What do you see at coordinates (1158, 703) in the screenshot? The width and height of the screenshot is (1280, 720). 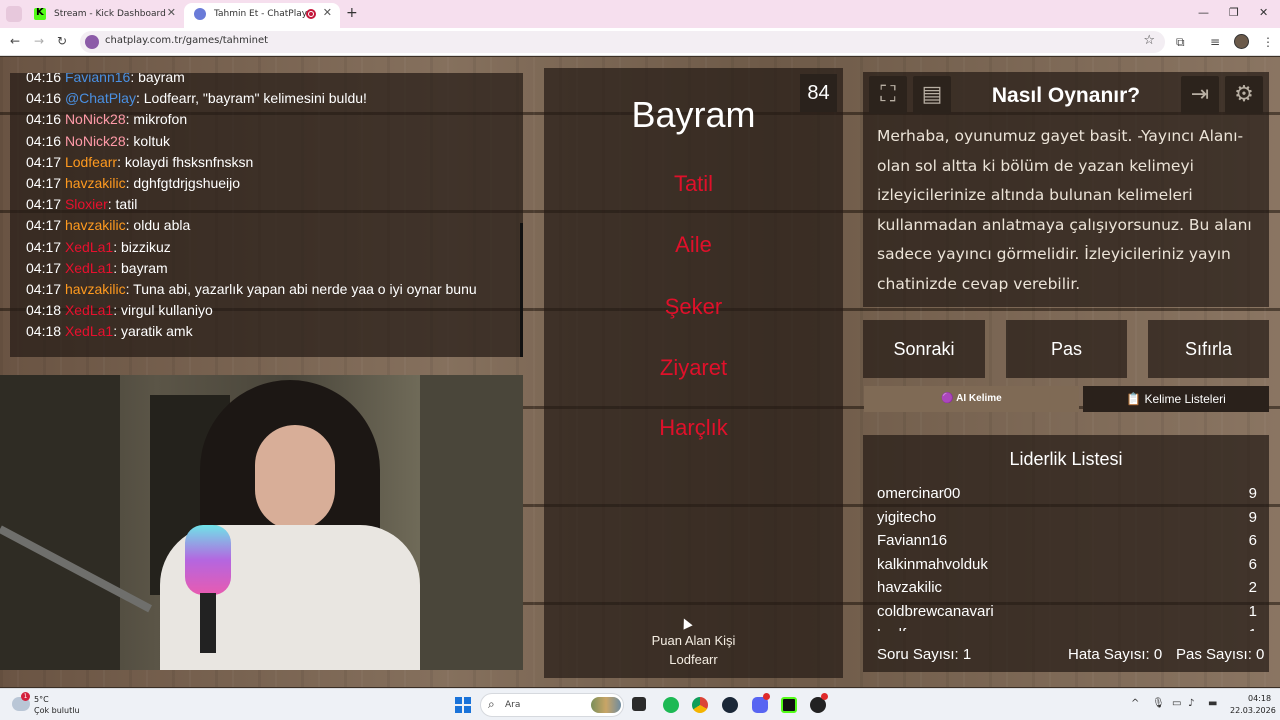 I see `microphone-icon: 🎙` at bounding box center [1158, 703].